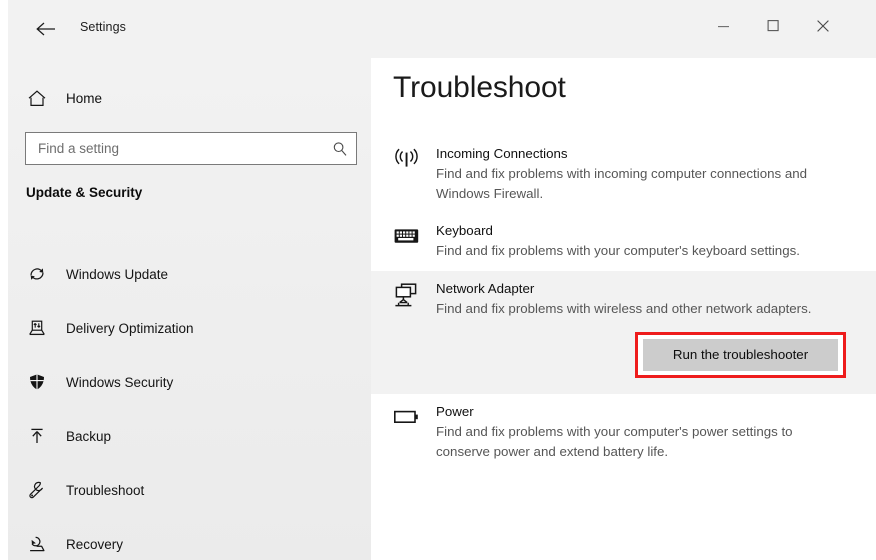  I want to click on back-arrow-icon, so click(46, 29).